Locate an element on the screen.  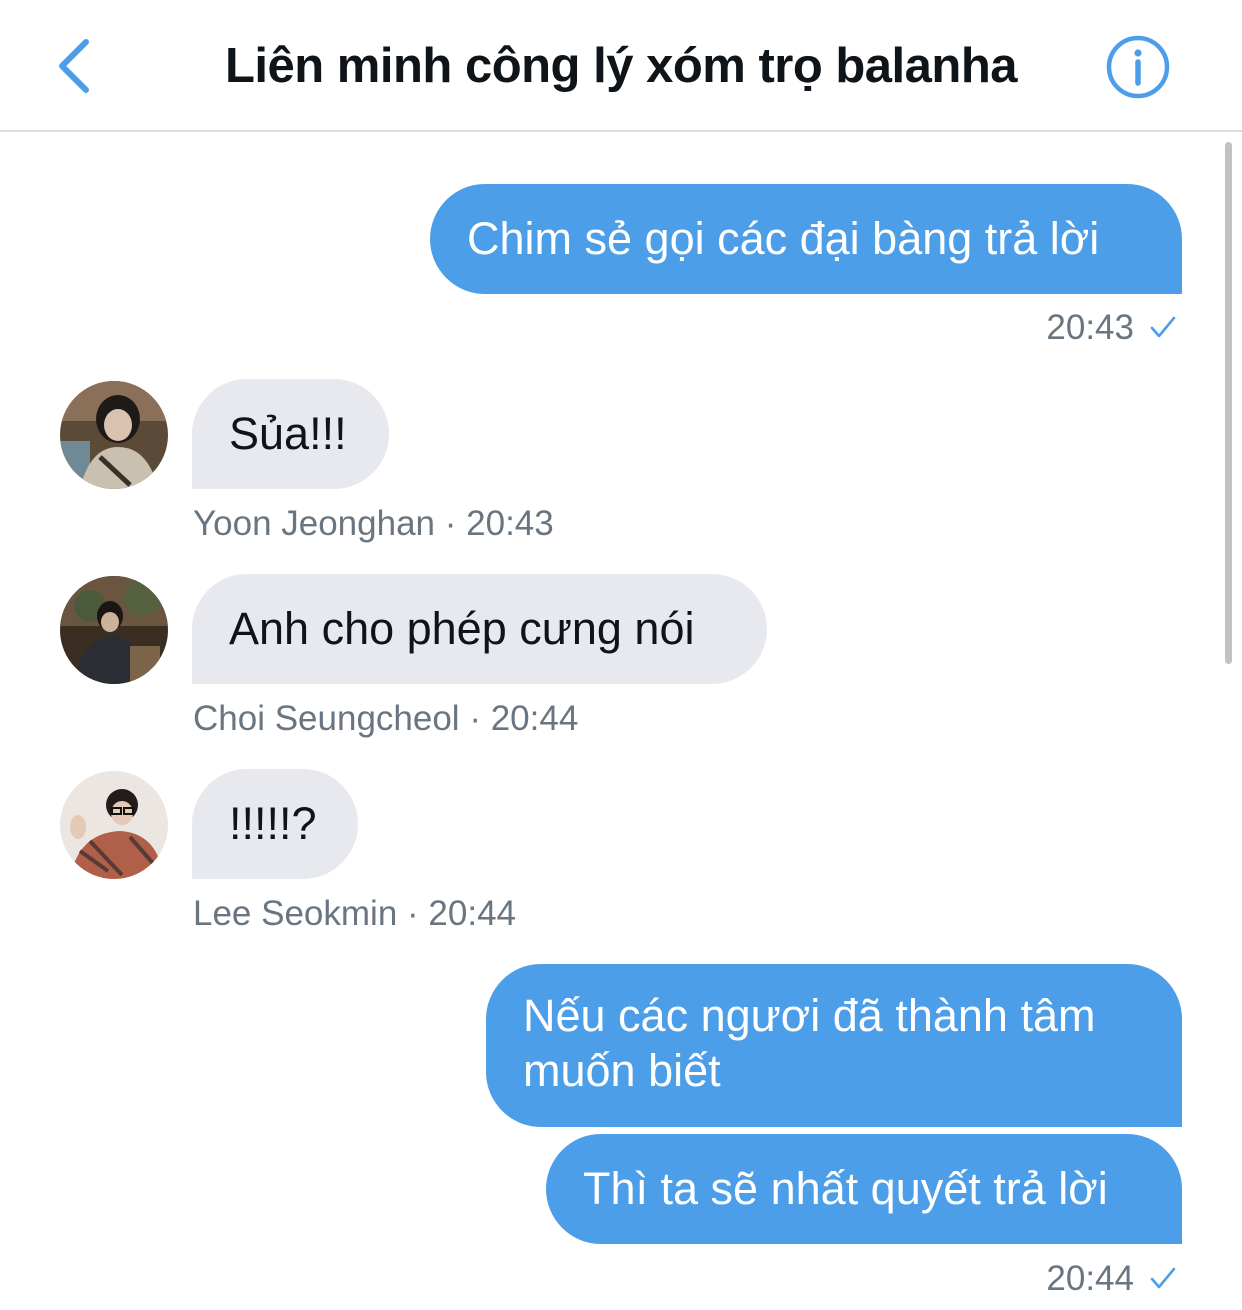
message-text: Sủa!!! is located at coordinates (288, 433).